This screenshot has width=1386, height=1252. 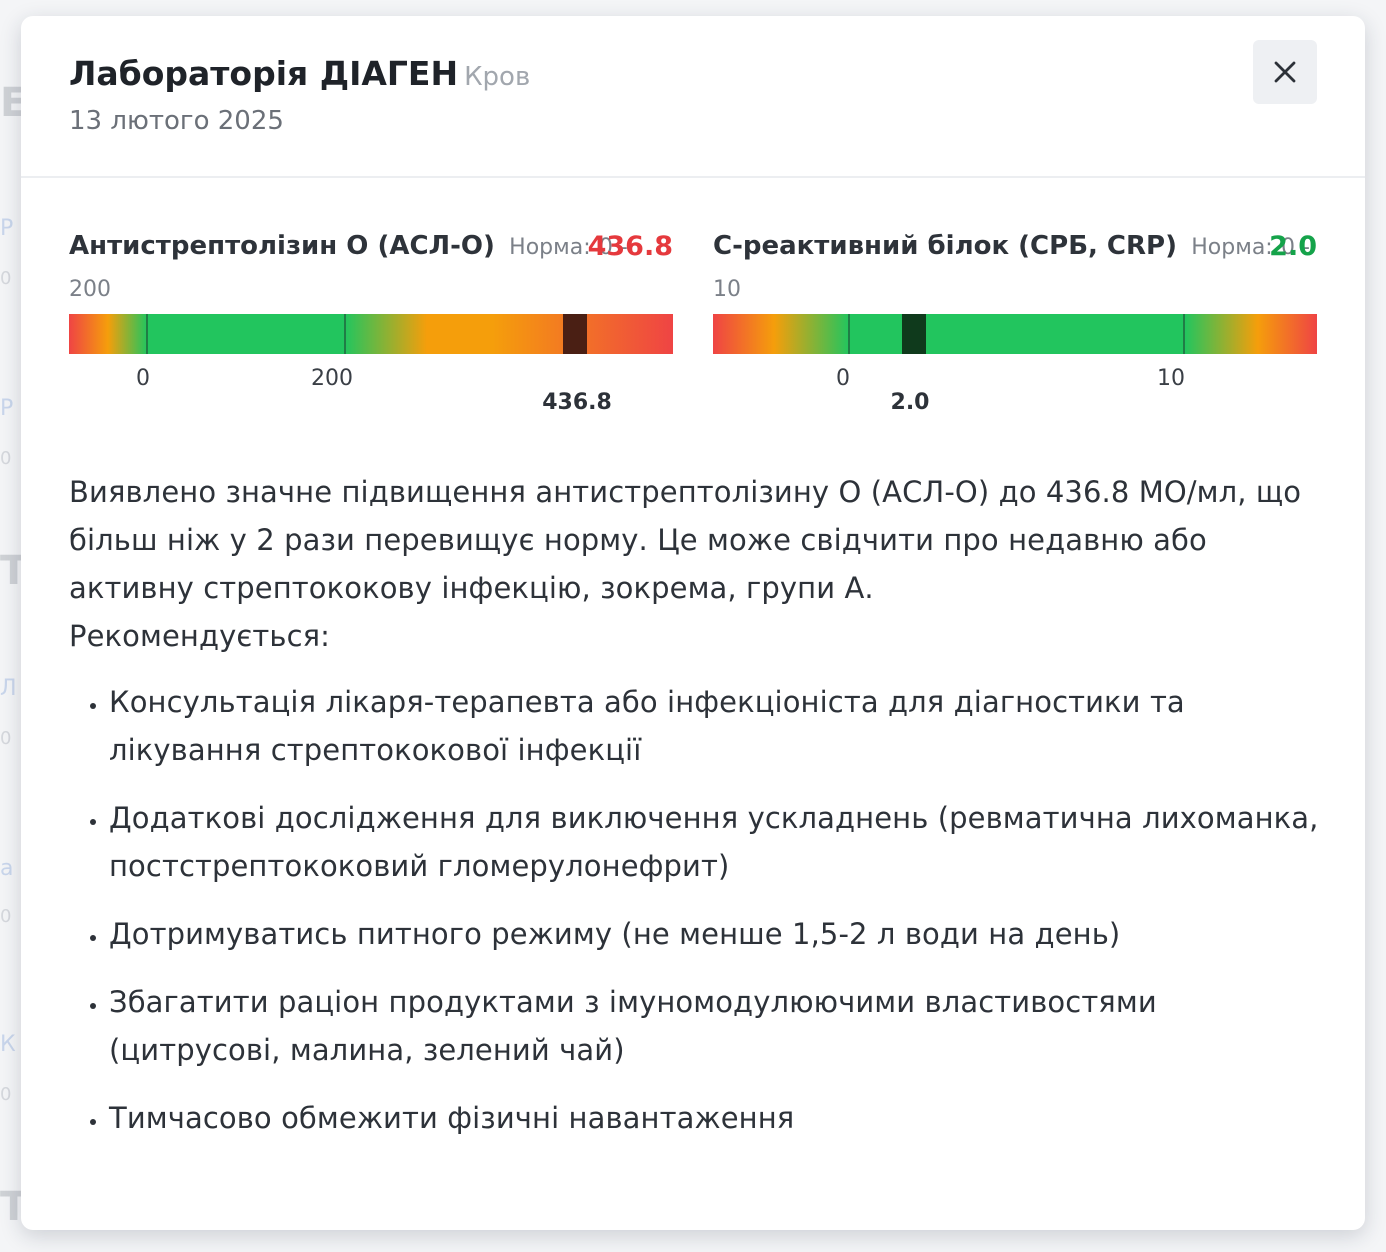 I want to click on list-item: Тимчасово обмежити фізичні навантаження, so click(x=719, y=1118).